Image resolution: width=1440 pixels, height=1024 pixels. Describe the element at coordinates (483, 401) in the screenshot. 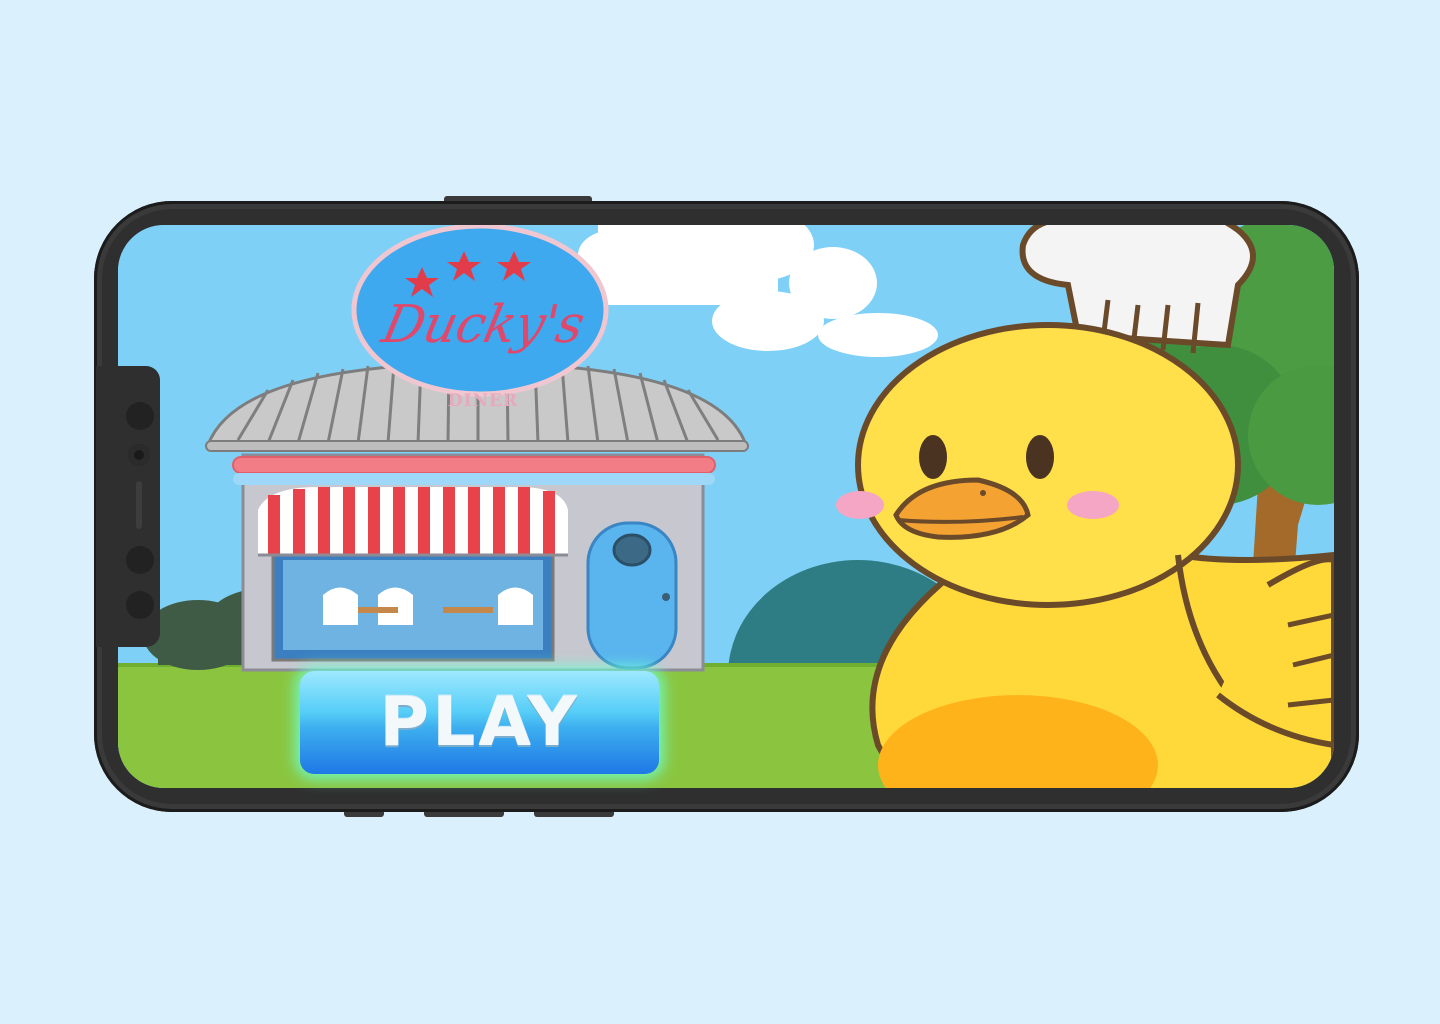

I see `logo-subtitle: DINER` at that location.